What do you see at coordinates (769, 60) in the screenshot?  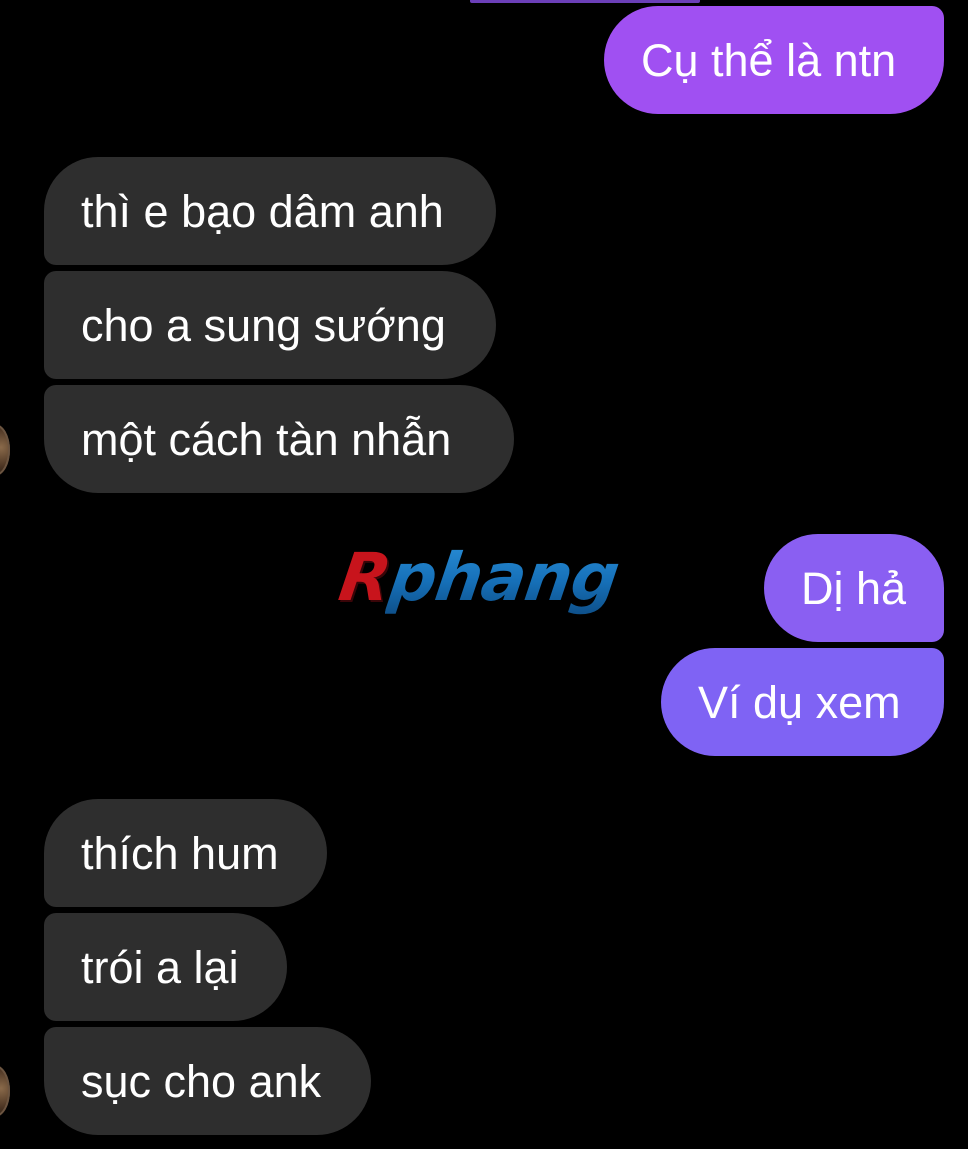 I see `message-text: Cụ thể là ntn` at bounding box center [769, 60].